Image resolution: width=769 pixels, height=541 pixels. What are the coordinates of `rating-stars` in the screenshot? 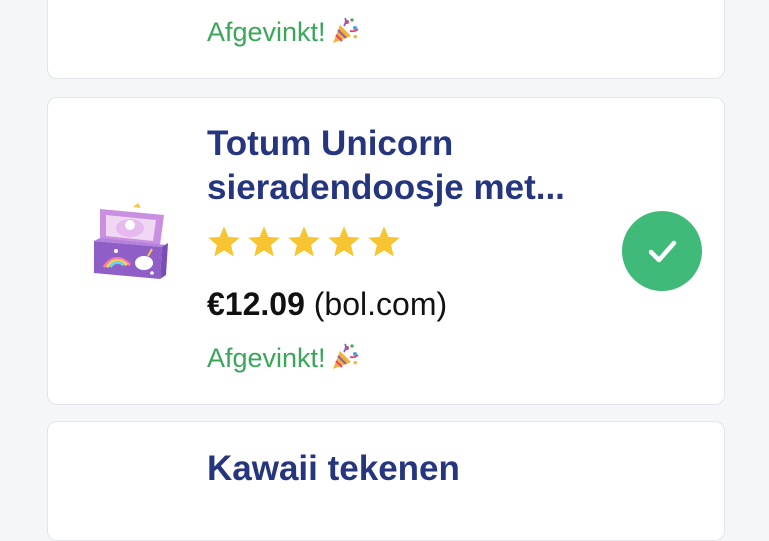 It's located at (304, 242).